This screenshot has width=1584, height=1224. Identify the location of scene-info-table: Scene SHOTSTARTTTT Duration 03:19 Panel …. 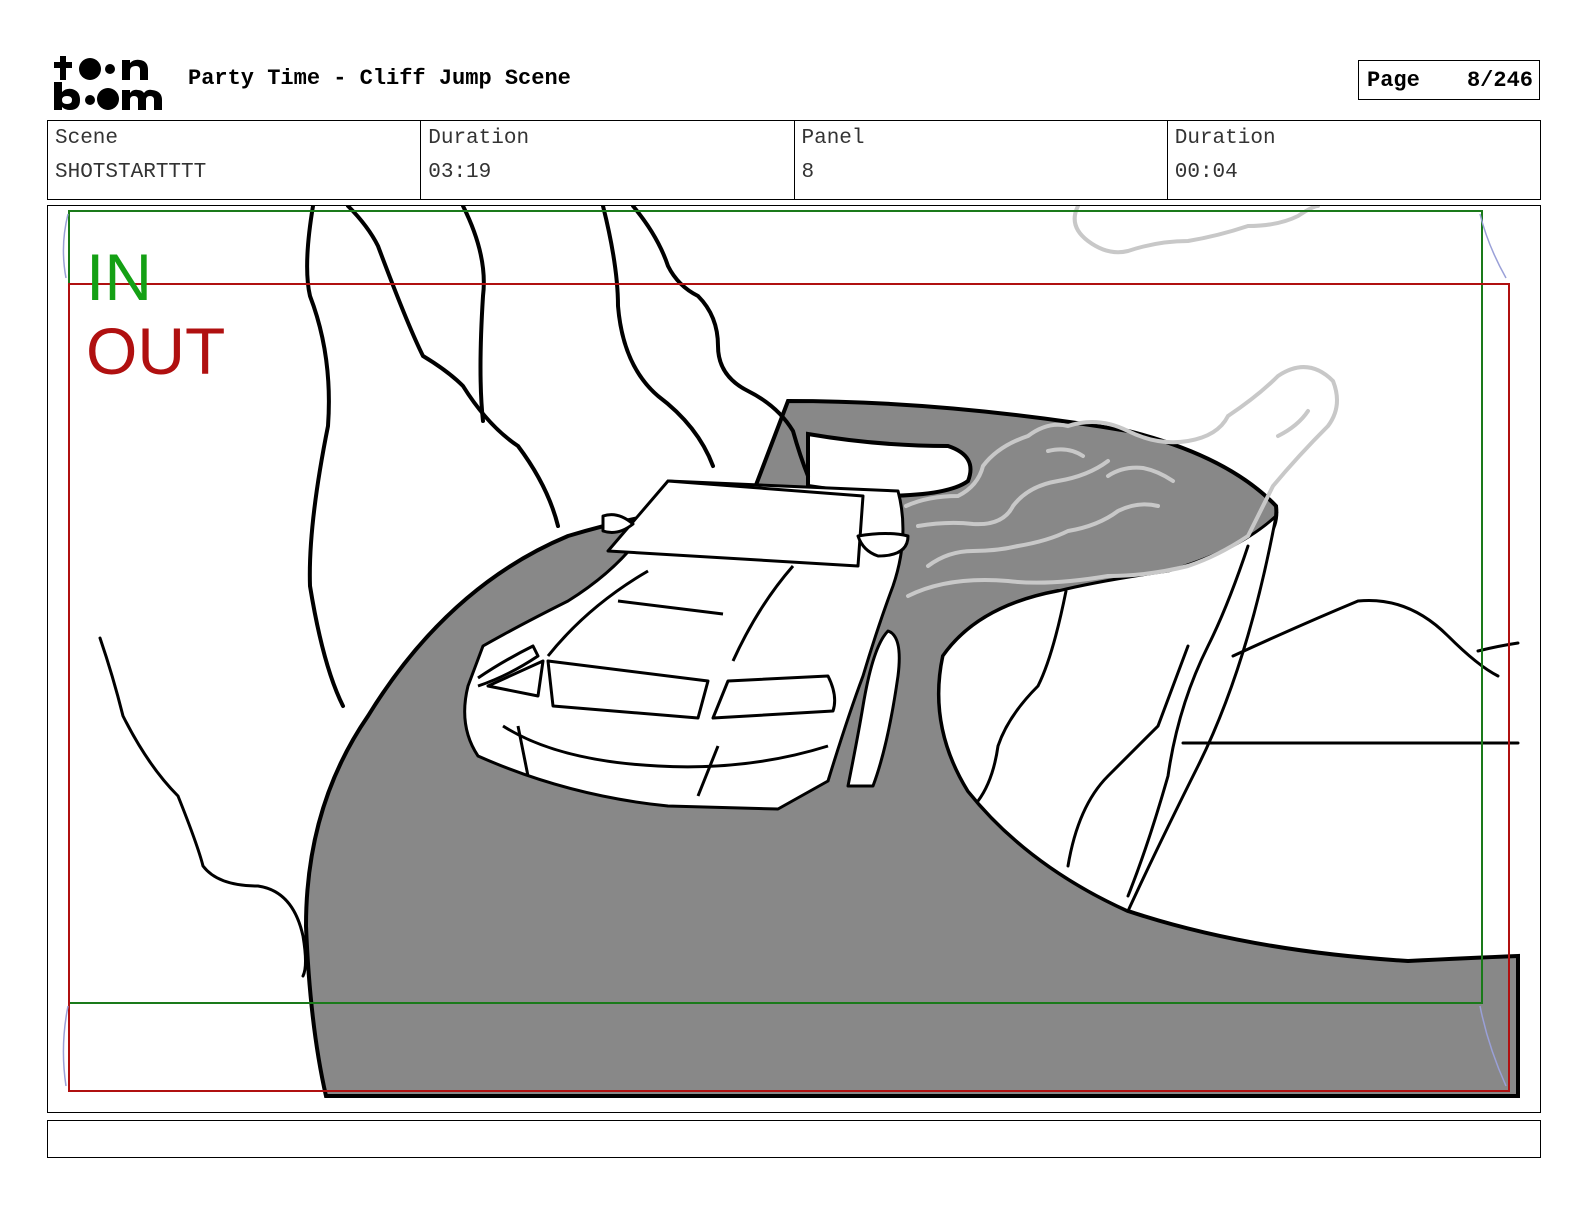
(794, 160).